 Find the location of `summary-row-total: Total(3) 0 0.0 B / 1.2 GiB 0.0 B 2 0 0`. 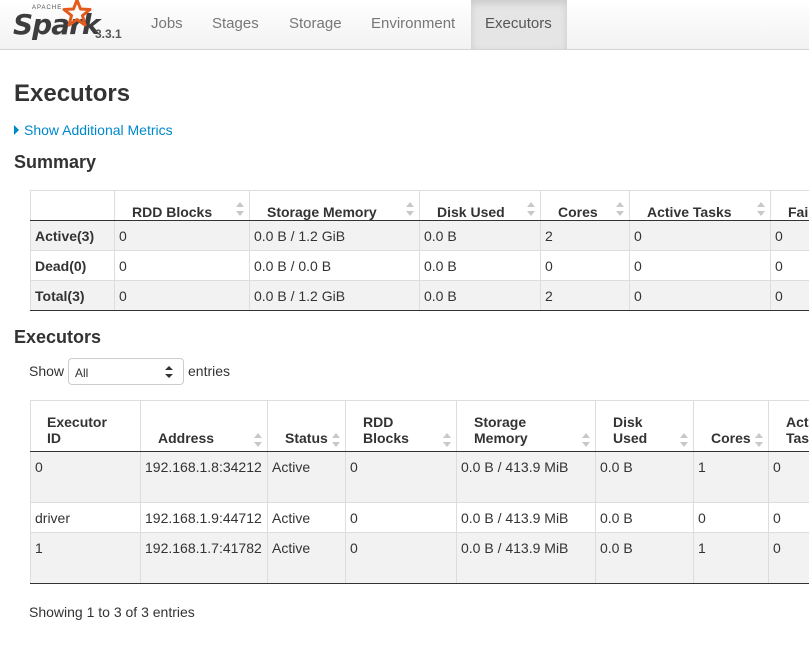

summary-row-total: Total(3) 0 0.0 B / 1.2 GiB 0.0 B 2 0 0 is located at coordinates (419, 295).